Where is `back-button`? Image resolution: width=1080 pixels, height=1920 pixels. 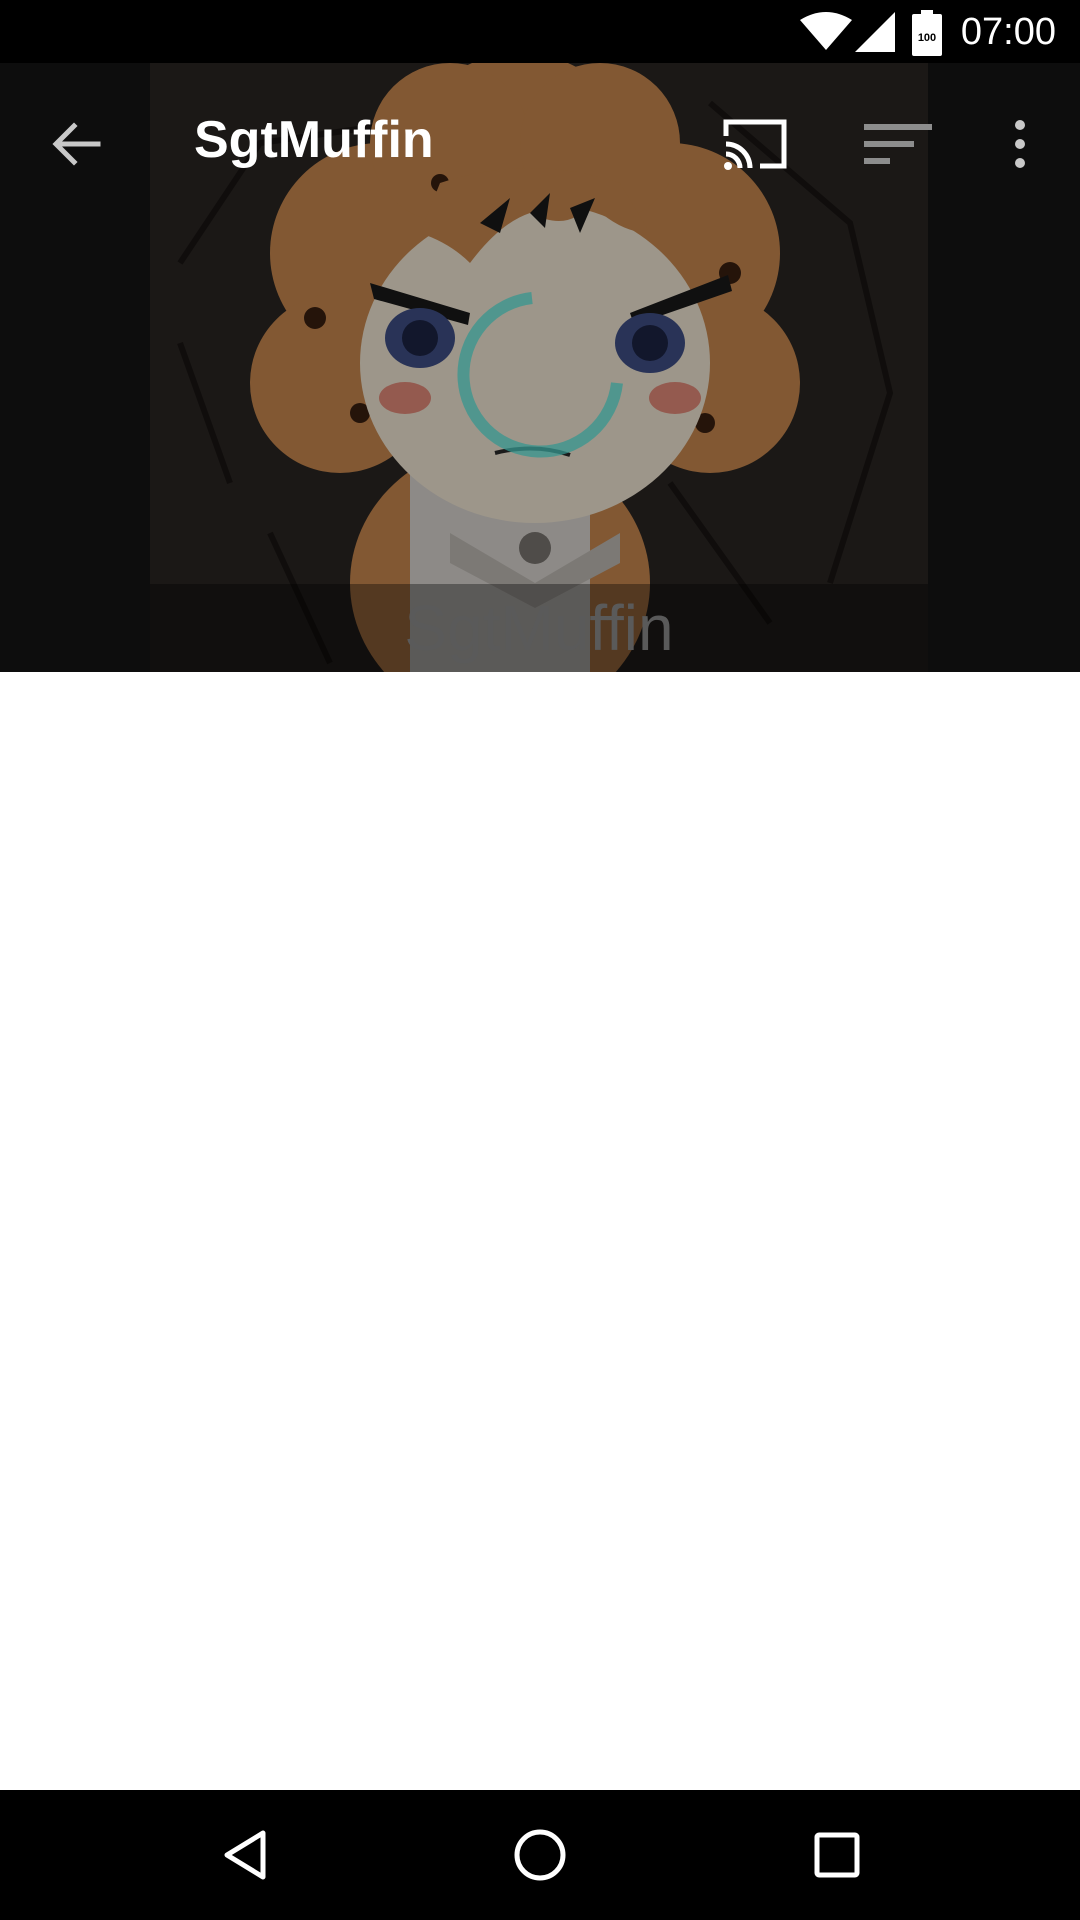
back-button is located at coordinates (76, 144).